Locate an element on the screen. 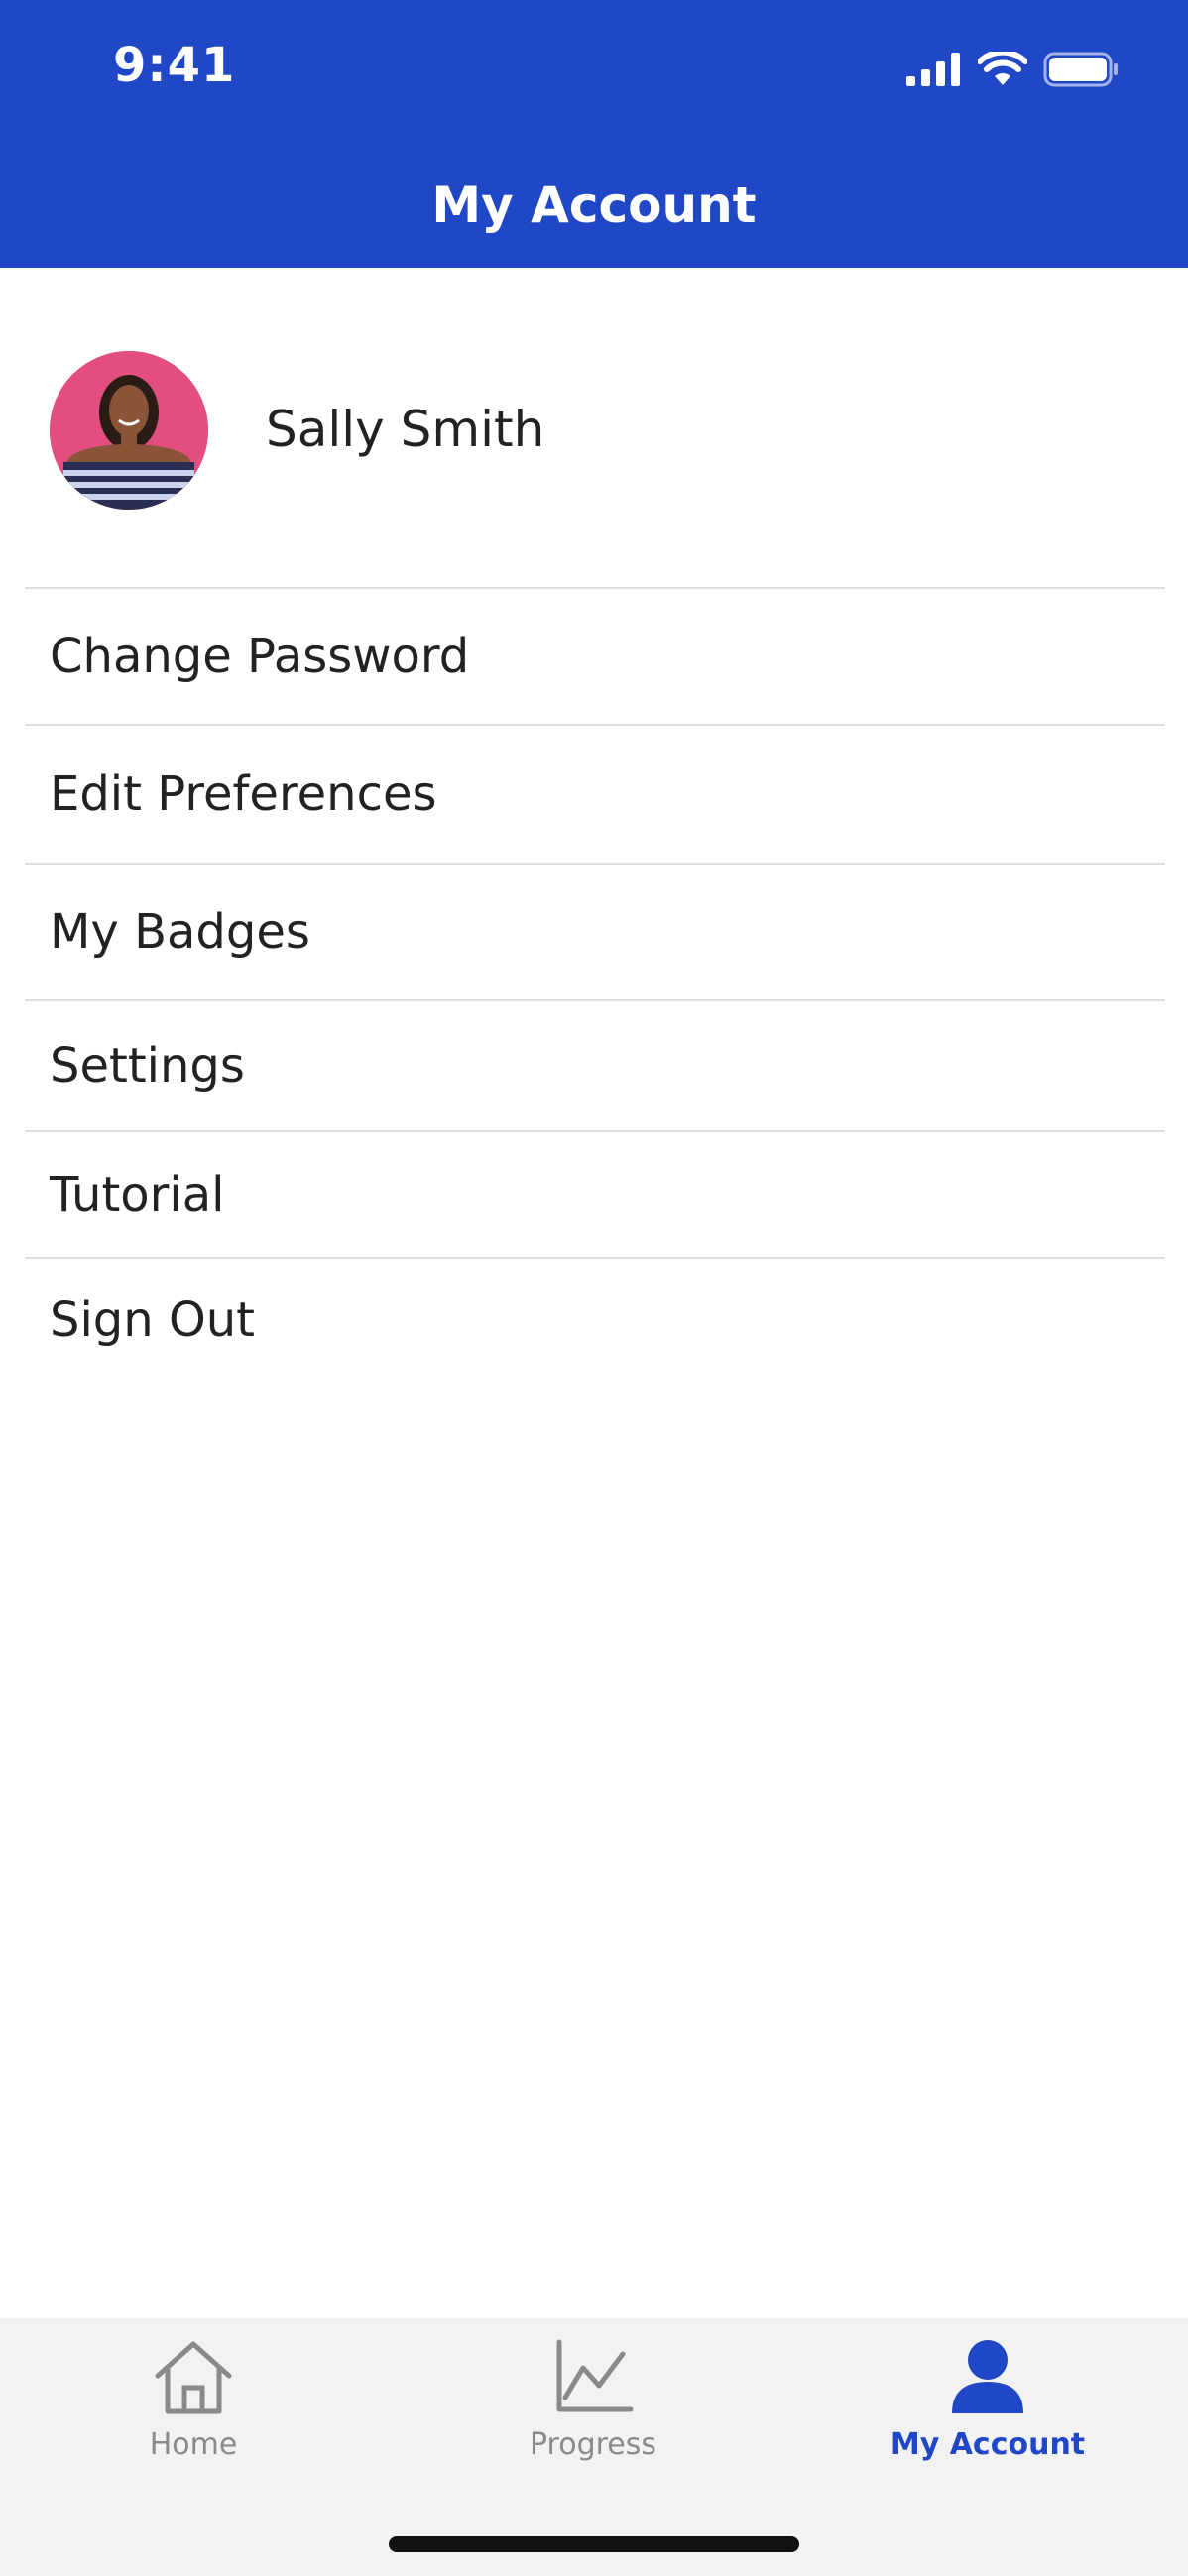  tab-home-label: Home is located at coordinates (193, 2444).